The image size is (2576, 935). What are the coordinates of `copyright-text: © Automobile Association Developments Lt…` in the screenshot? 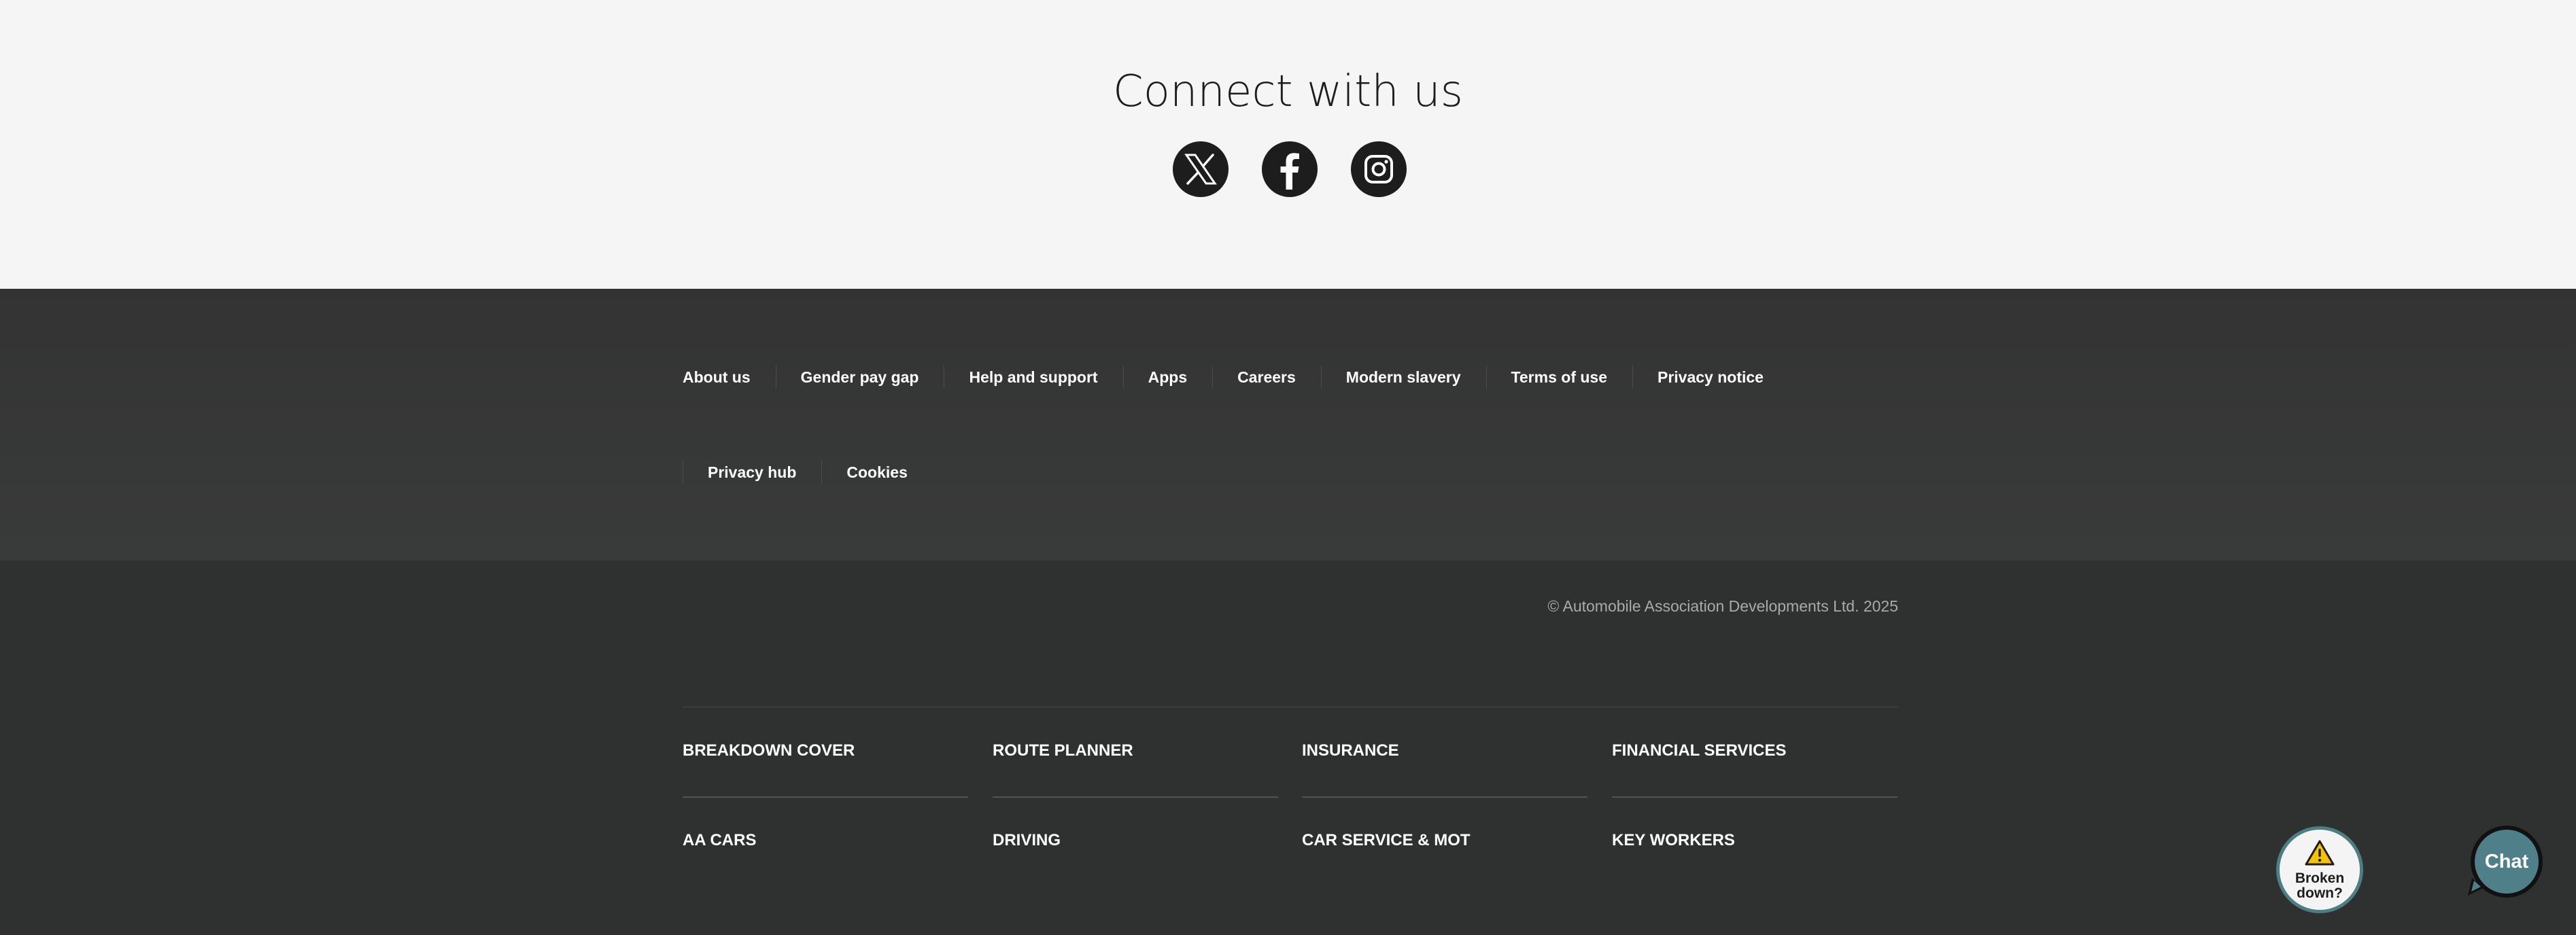 It's located at (1722, 606).